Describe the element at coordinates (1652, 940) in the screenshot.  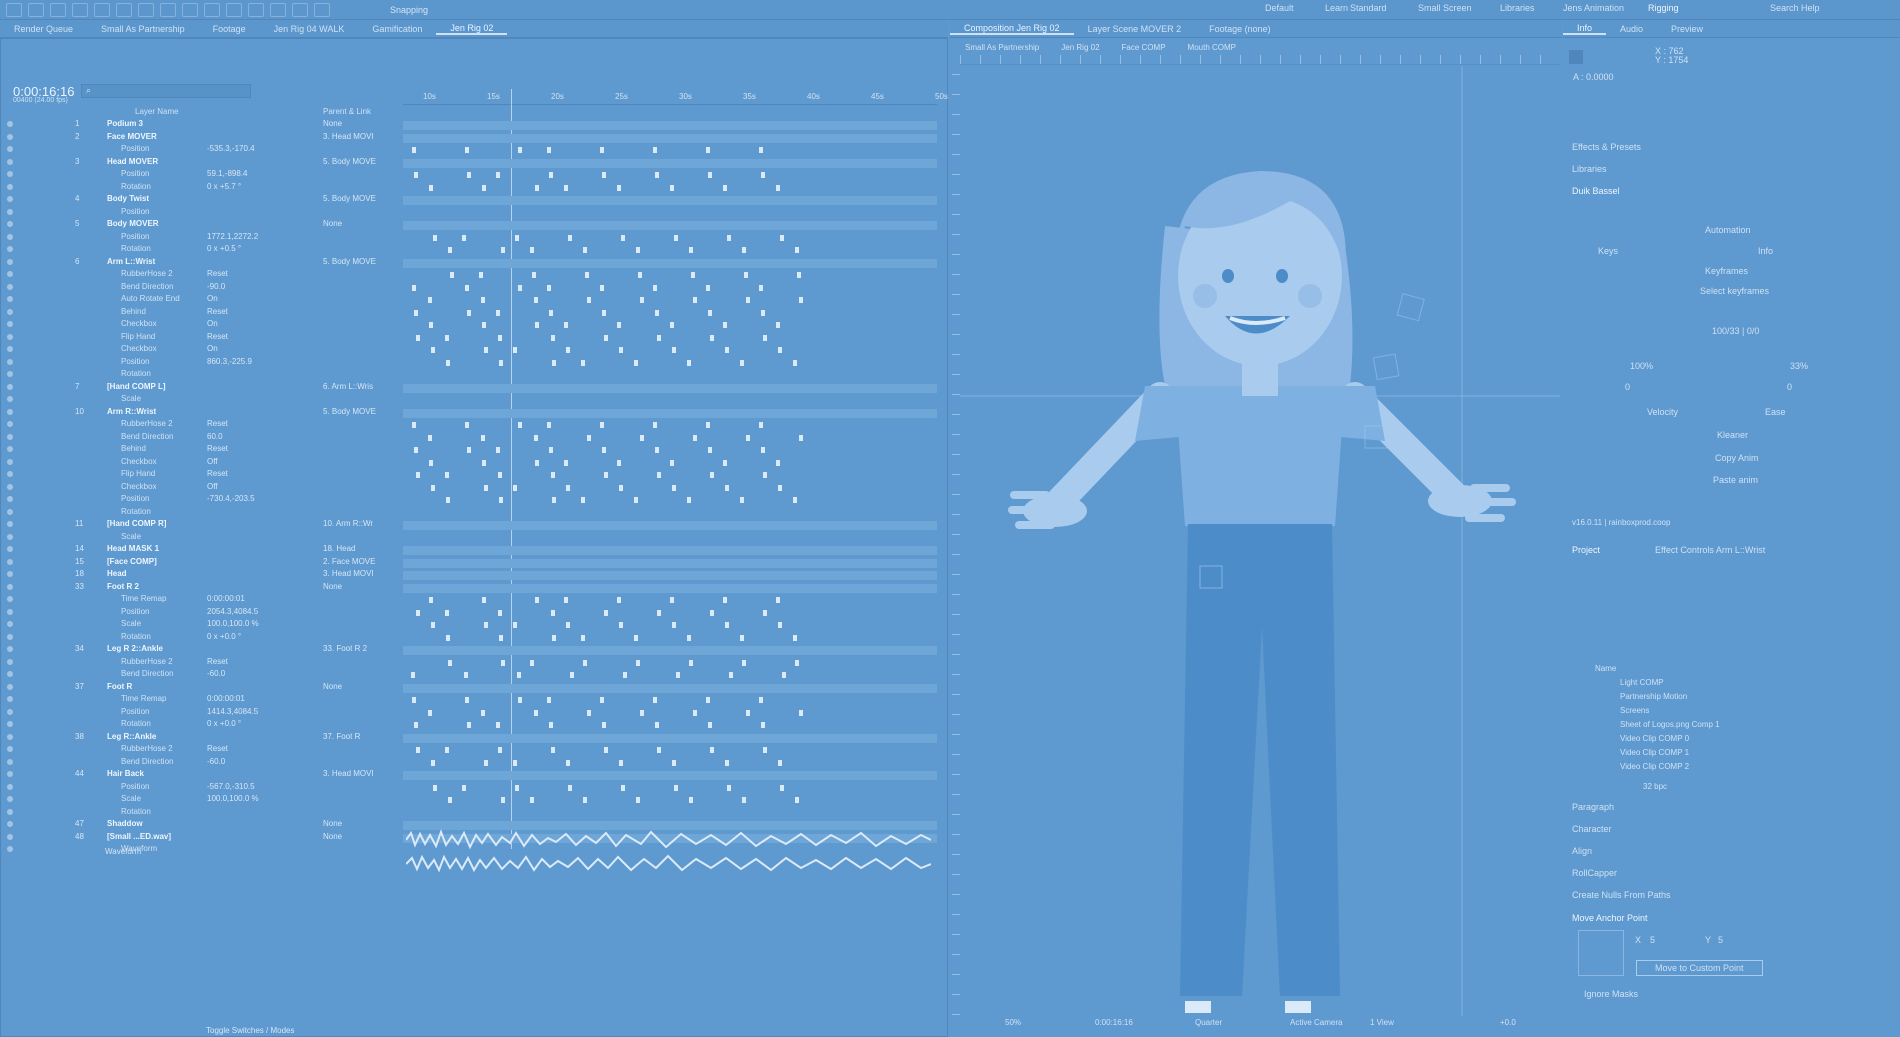
I see `anchor-x-input: 5` at that location.